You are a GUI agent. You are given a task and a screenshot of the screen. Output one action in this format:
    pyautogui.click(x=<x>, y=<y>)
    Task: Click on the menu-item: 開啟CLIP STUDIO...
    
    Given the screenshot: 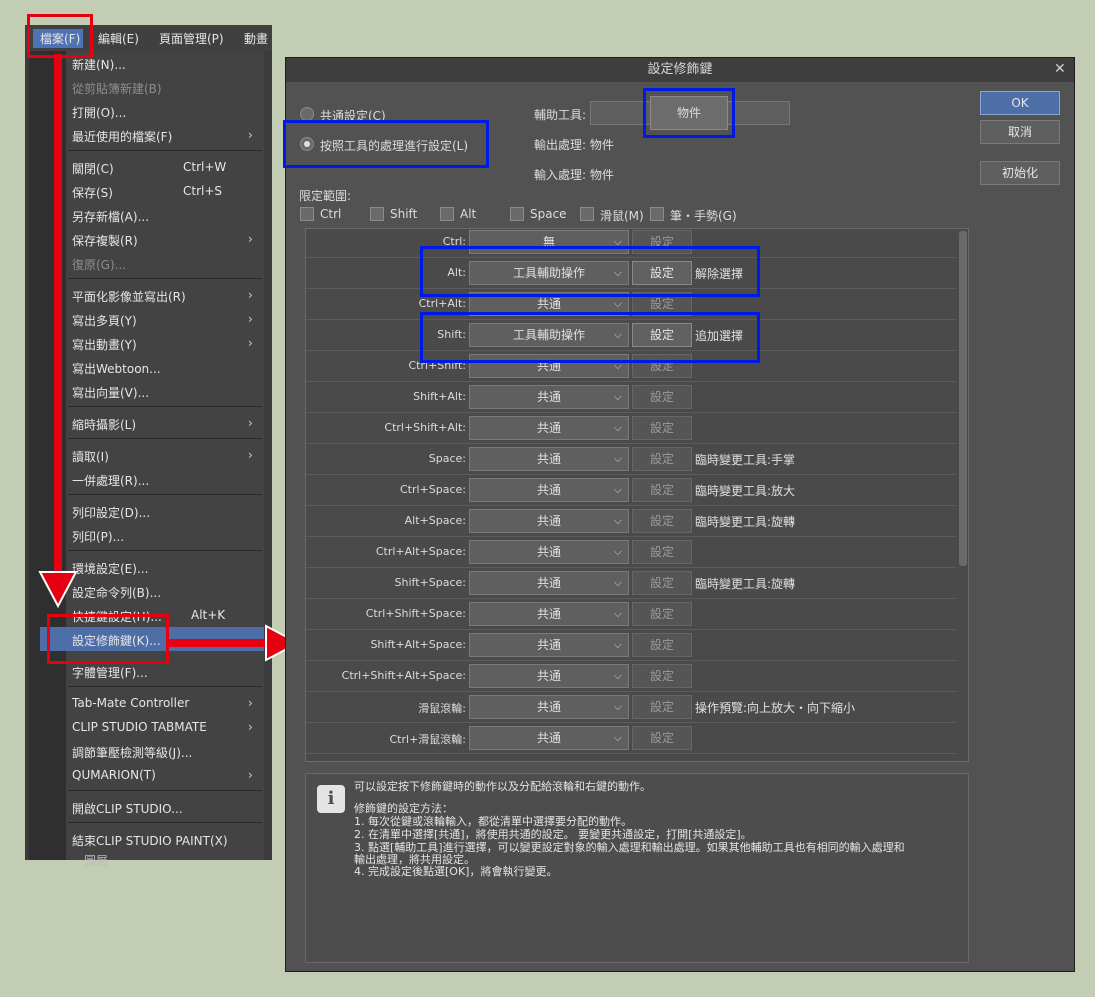 What is the action you would take?
    pyautogui.click(x=127, y=808)
    